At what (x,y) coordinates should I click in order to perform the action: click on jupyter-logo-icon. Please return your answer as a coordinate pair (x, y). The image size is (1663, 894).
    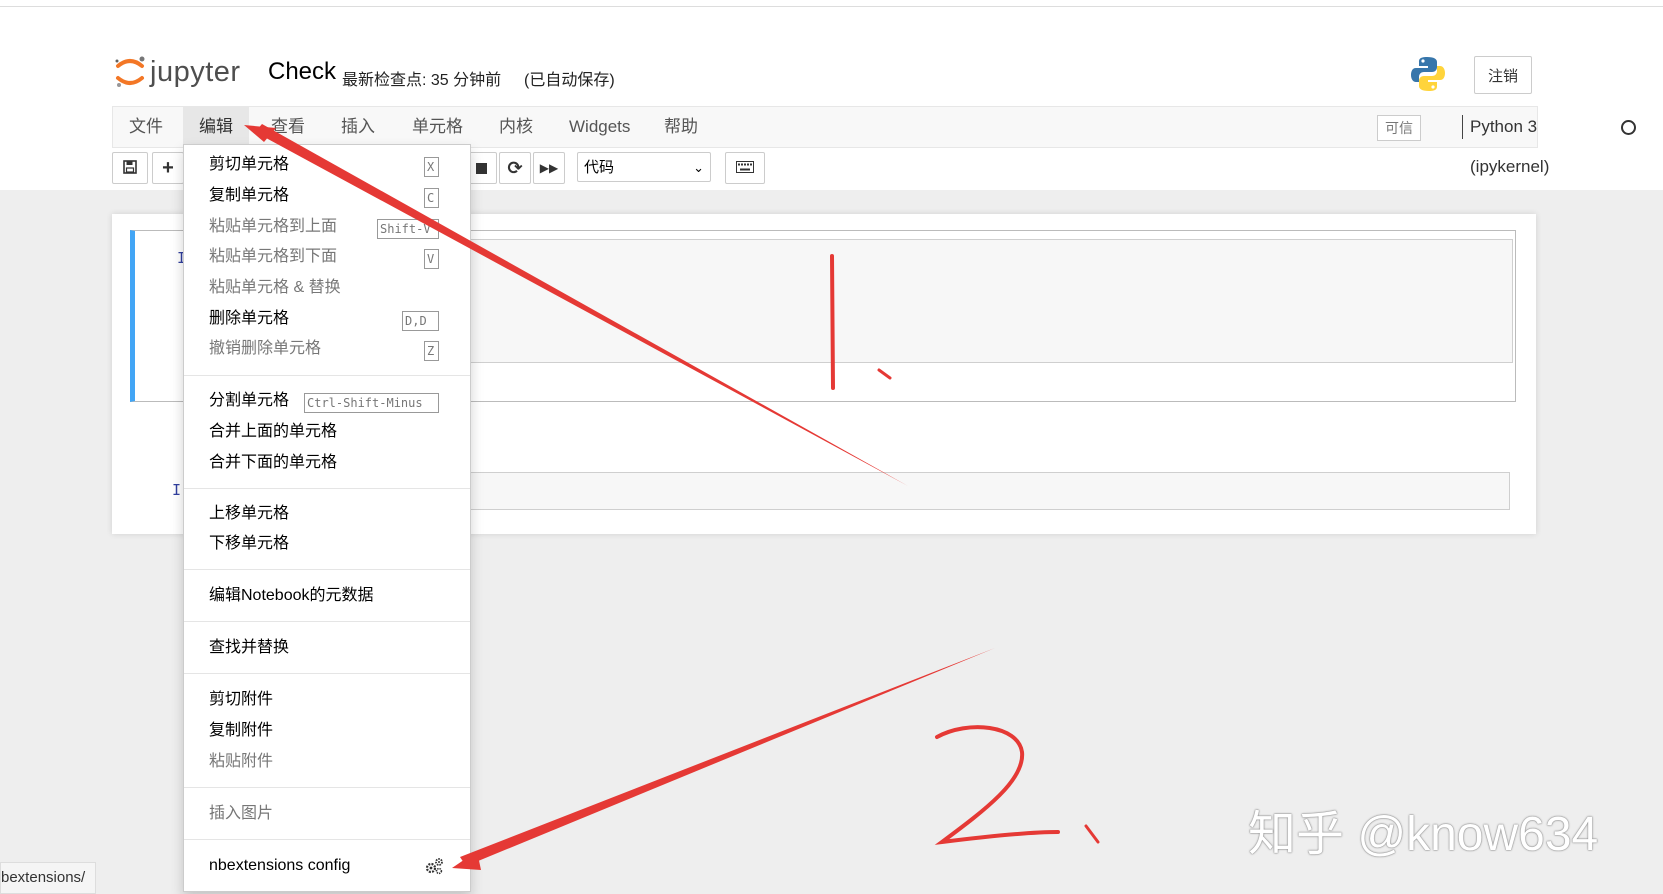
    Looking at the image, I should click on (130, 72).